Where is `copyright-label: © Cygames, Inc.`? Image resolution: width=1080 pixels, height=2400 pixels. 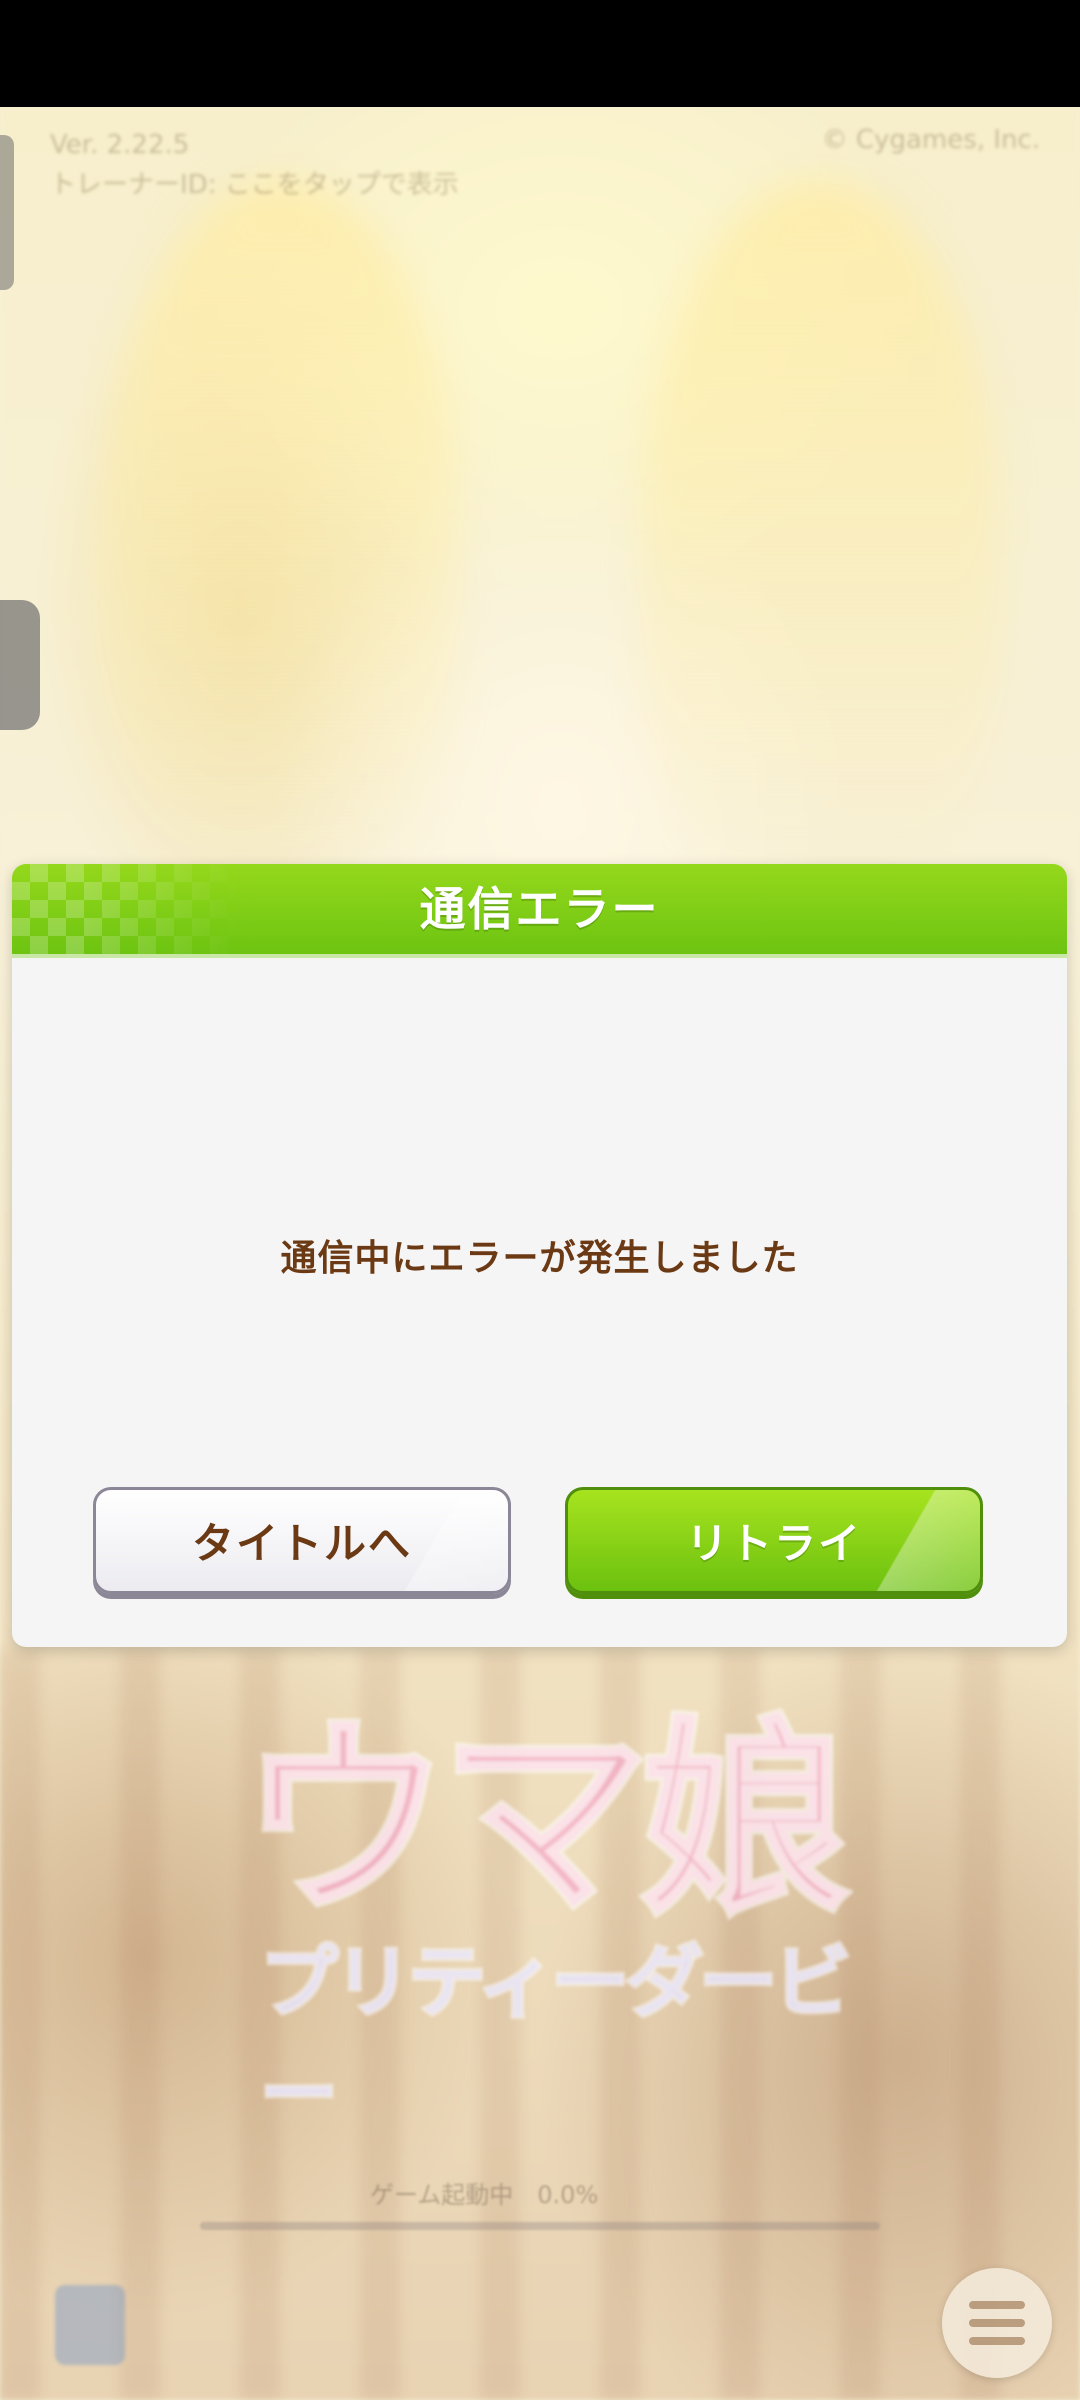 copyright-label: © Cygames, Inc. is located at coordinates (930, 140).